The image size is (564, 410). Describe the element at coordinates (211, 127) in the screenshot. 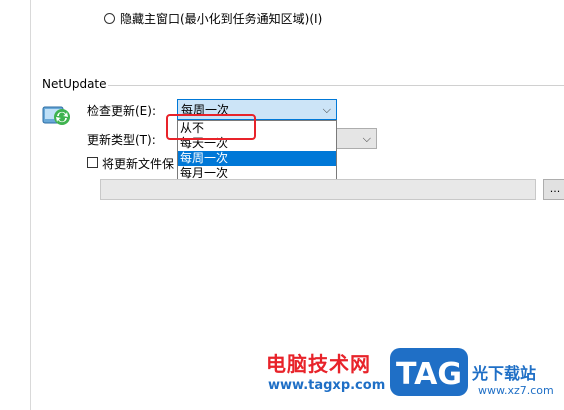

I see `red-highlight-annotation` at that location.